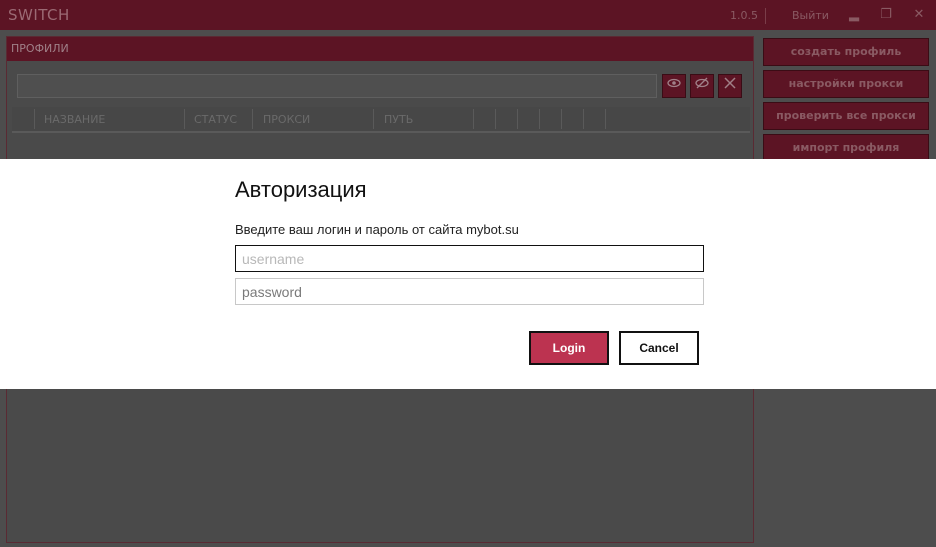 The height and width of the screenshot is (547, 936). I want to click on login-button: Login, so click(569, 348).